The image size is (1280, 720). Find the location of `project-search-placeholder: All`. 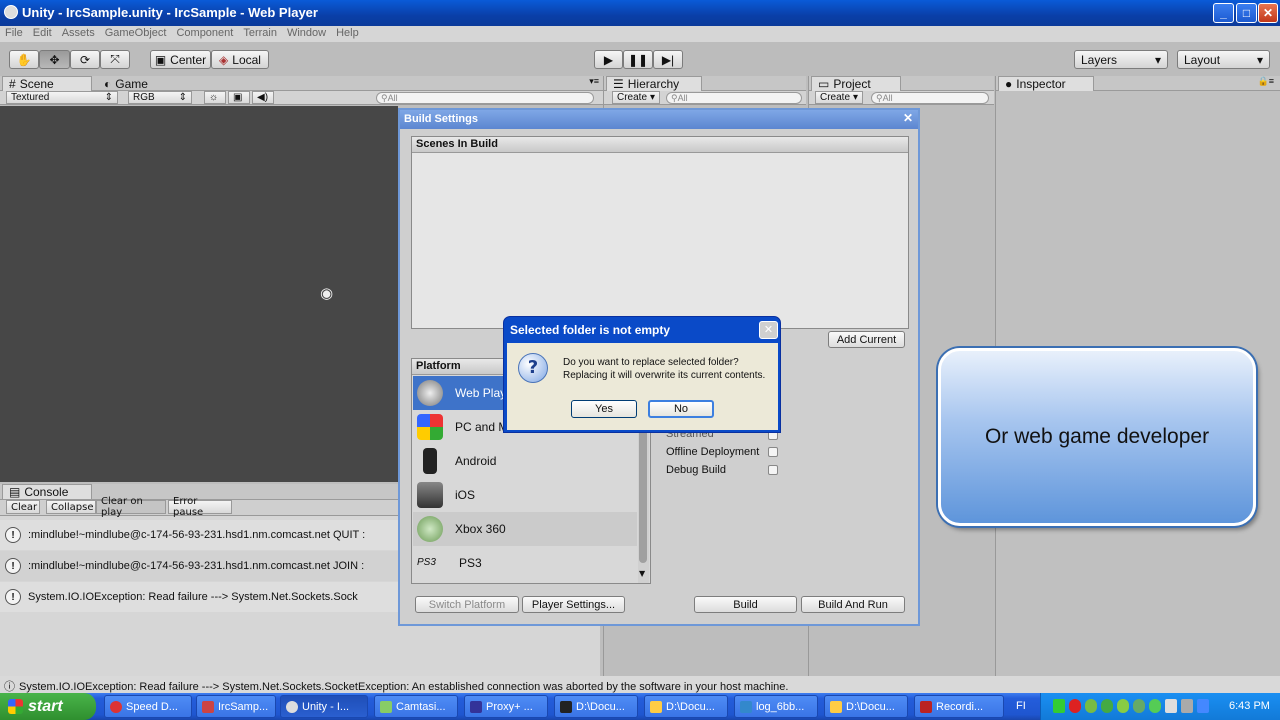

project-search-placeholder: All is located at coordinates (887, 98).